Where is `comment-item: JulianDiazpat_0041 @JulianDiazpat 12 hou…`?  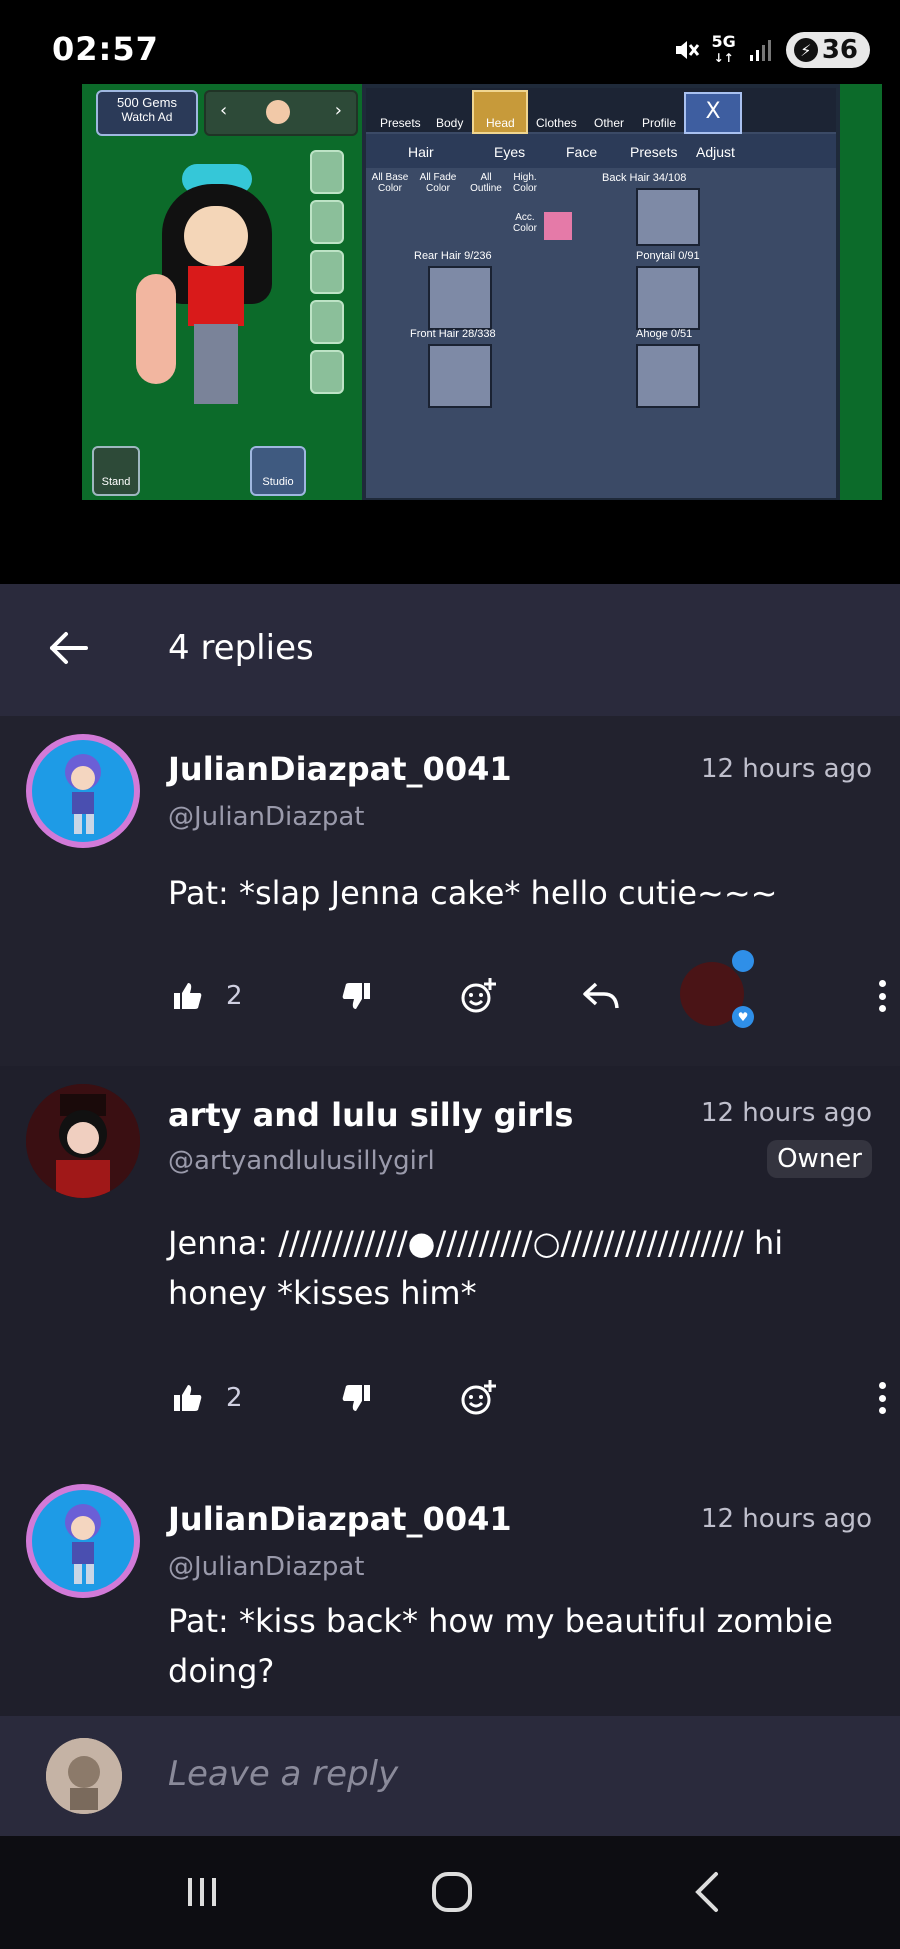 comment-item: JulianDiazpat_0041 @JulianDiazpat 12 hou… is located at coordinates (450, 1591).